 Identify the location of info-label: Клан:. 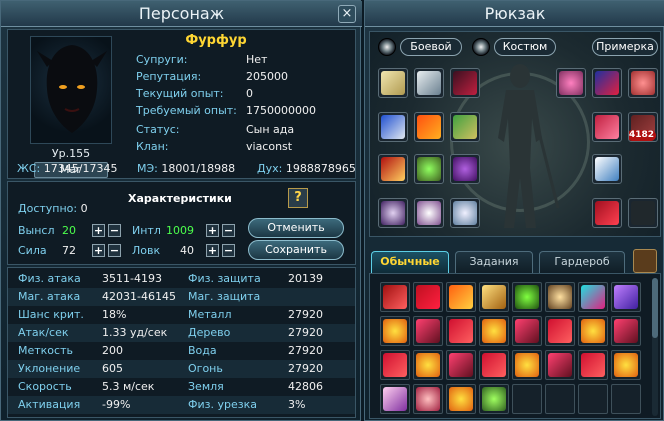
(152, 146).